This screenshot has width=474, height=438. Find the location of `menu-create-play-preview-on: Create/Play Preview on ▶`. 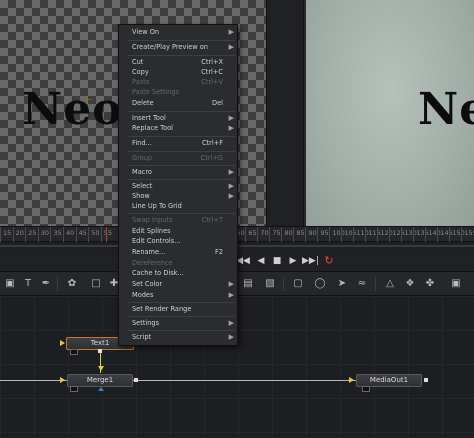

menu-create-play-preview-on: Create/Play Preview on ▶ is located at coordinates (179, 47).